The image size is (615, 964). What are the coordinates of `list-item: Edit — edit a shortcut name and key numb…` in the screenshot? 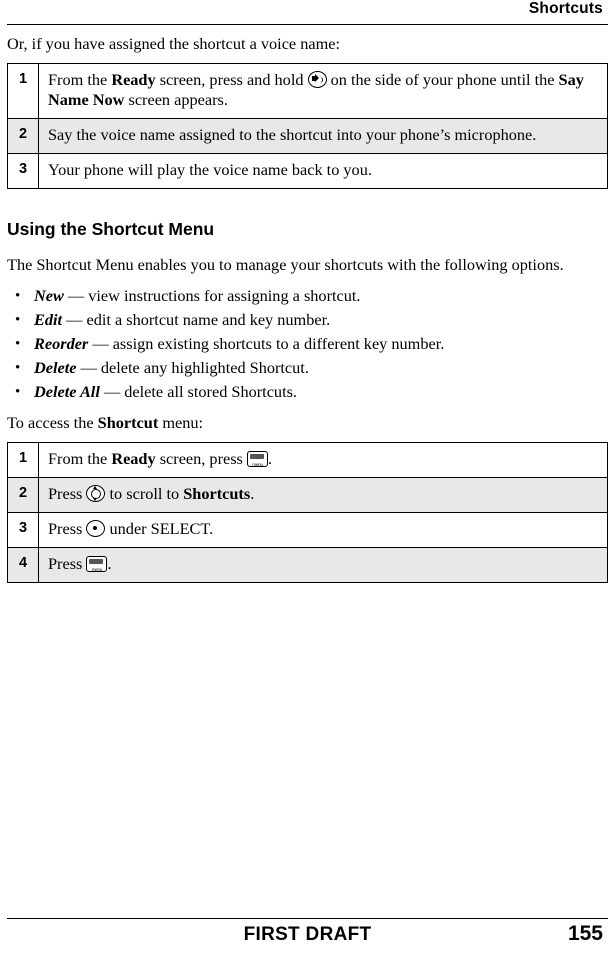 It's located at (307, 320).